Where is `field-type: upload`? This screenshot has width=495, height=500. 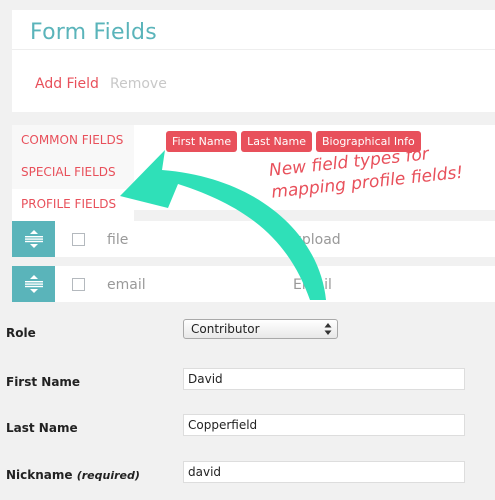
field-type: upload is located at coordinates (317, 240).